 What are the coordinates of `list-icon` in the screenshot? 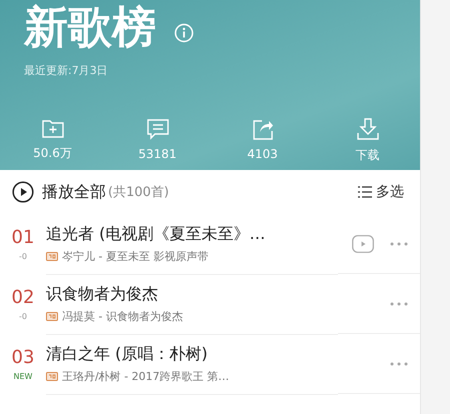 It's located at (365, 192).